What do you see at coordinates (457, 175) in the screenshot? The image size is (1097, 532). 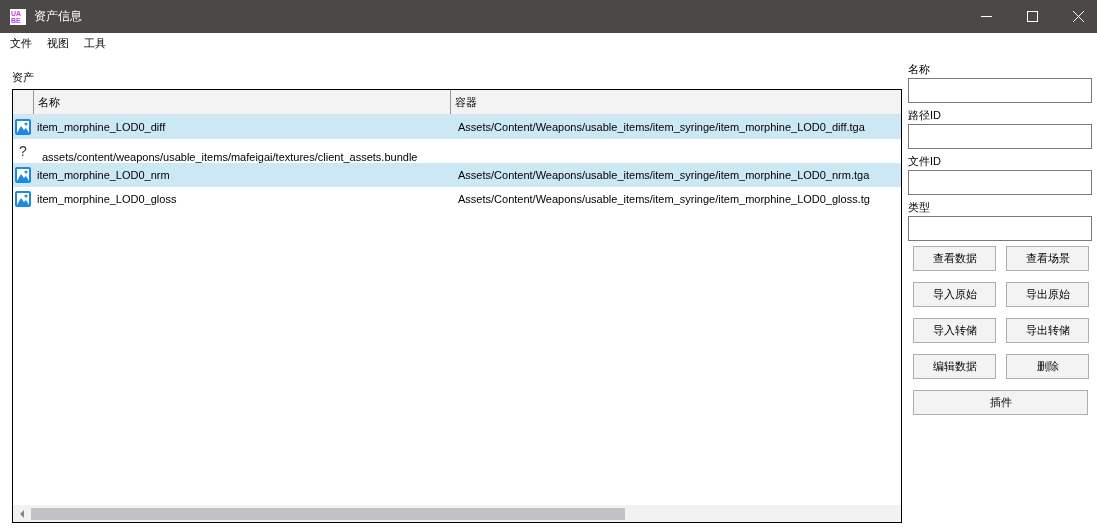 I see `table-row: item_morphine_LOD0_nrm Assets/Content/Weapons/usable_items/item_syringe/item_morphine_LOD0_nrm.tga` at bounding box center [457, 175].